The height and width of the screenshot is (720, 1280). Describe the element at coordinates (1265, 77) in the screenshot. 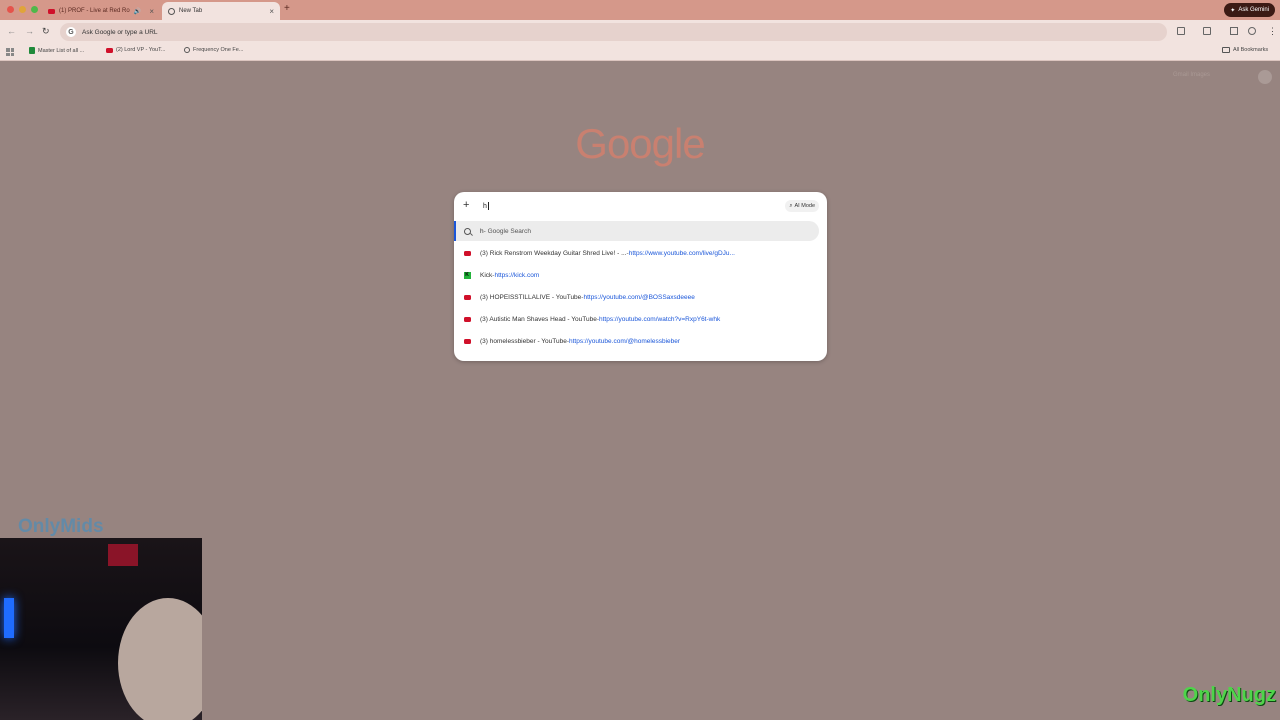

I see `avatar` at that location.